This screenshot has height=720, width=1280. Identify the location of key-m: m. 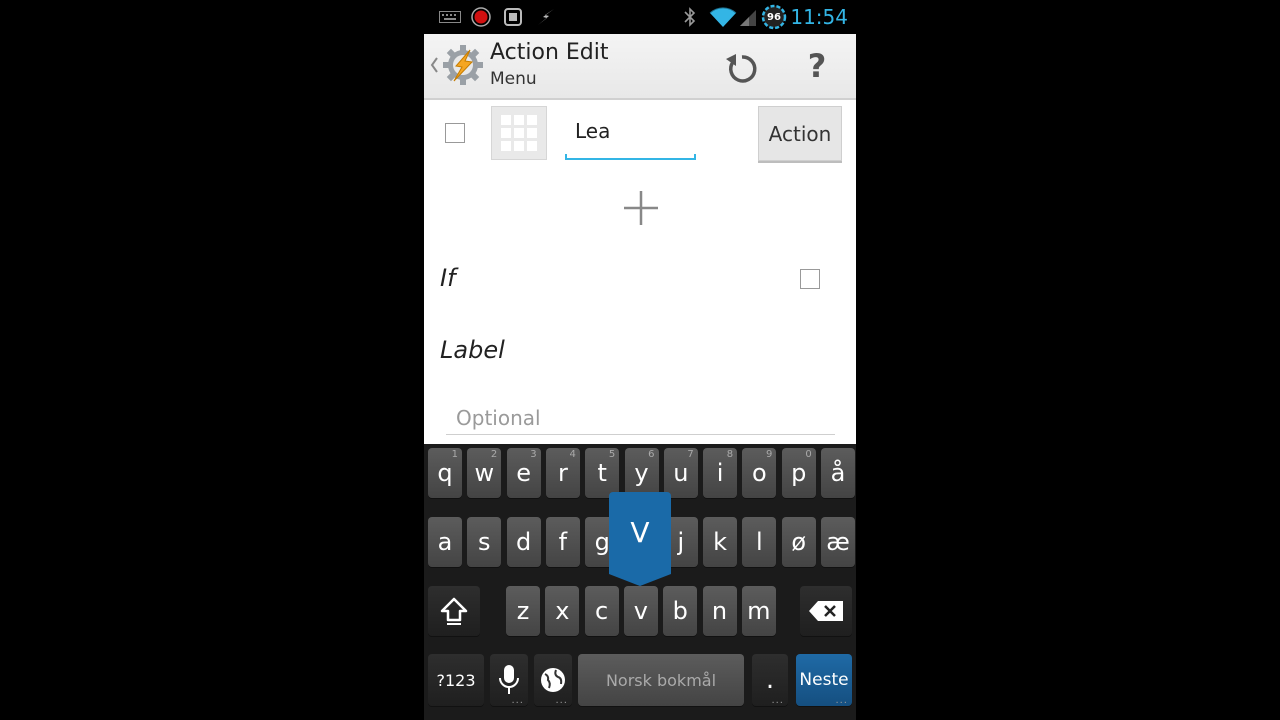
(758, 611).